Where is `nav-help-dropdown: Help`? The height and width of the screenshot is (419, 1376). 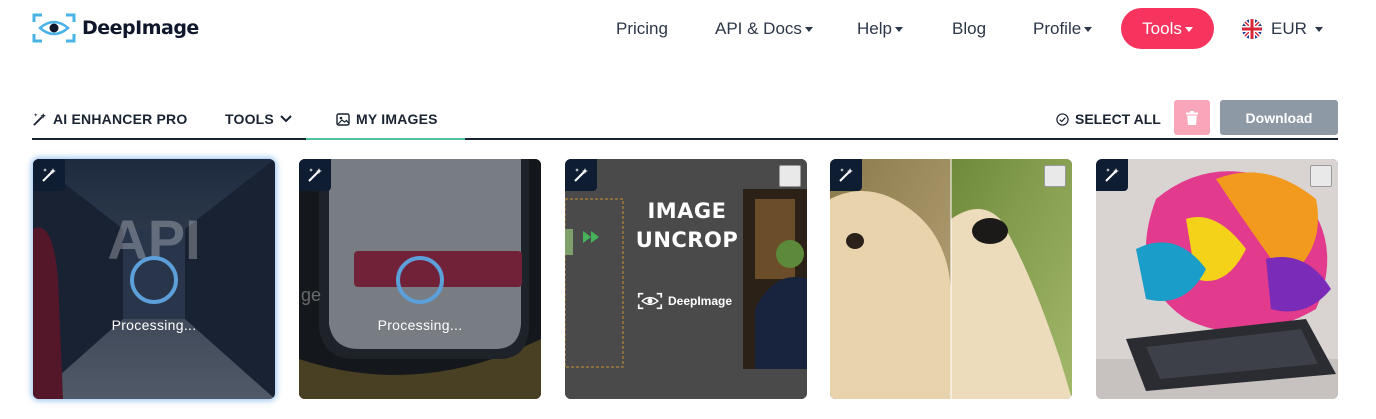
nav-help-dropdown: Help is located at coordinates (880, 28).